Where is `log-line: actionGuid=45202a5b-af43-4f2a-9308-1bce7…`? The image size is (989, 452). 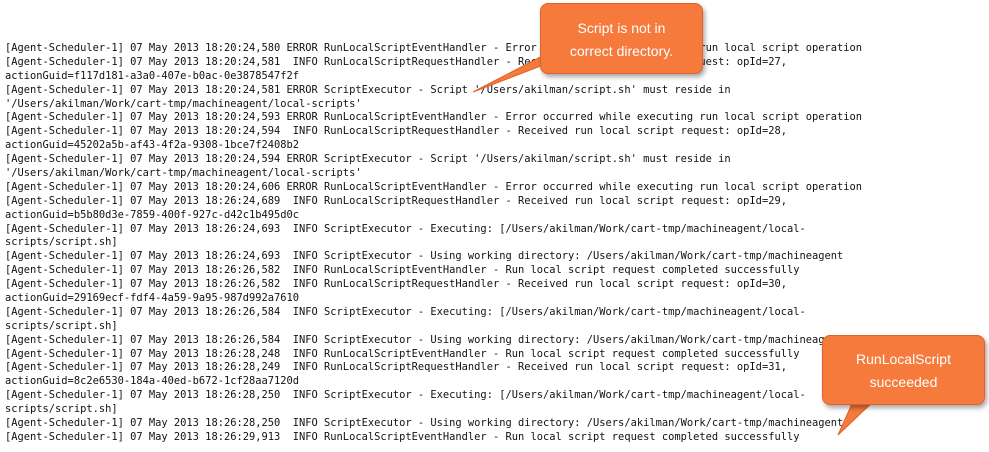
log-line: actionGuid=45202a5b-af43-4f2a-9308-1bce7… is located at coordinates (152, 145).